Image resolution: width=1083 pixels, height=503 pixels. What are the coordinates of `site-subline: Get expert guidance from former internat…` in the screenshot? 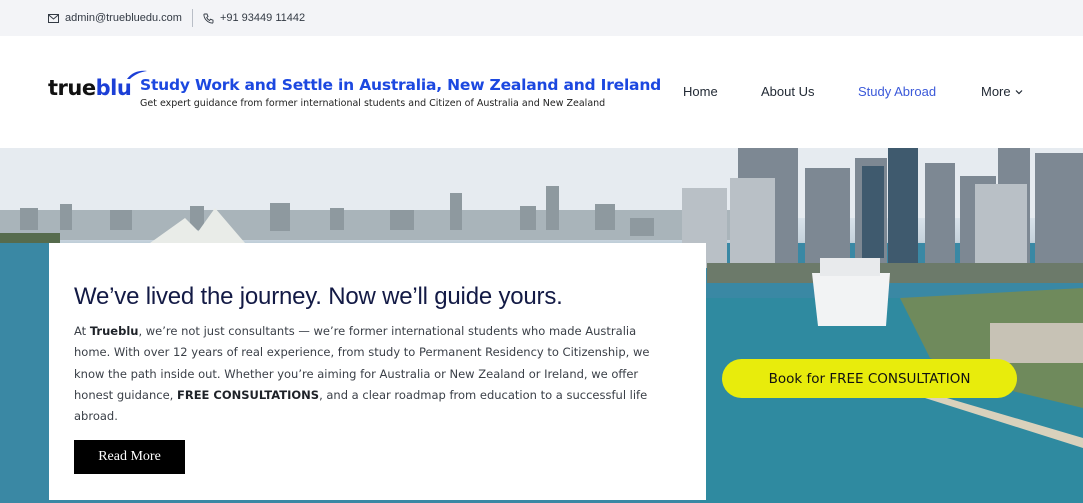 It's located at (373, 103).